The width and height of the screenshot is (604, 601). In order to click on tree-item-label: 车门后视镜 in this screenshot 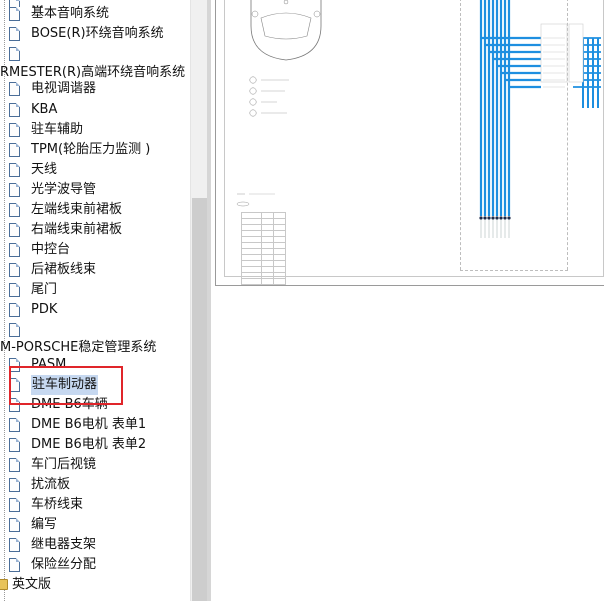, I will do `click(64, 464)`.